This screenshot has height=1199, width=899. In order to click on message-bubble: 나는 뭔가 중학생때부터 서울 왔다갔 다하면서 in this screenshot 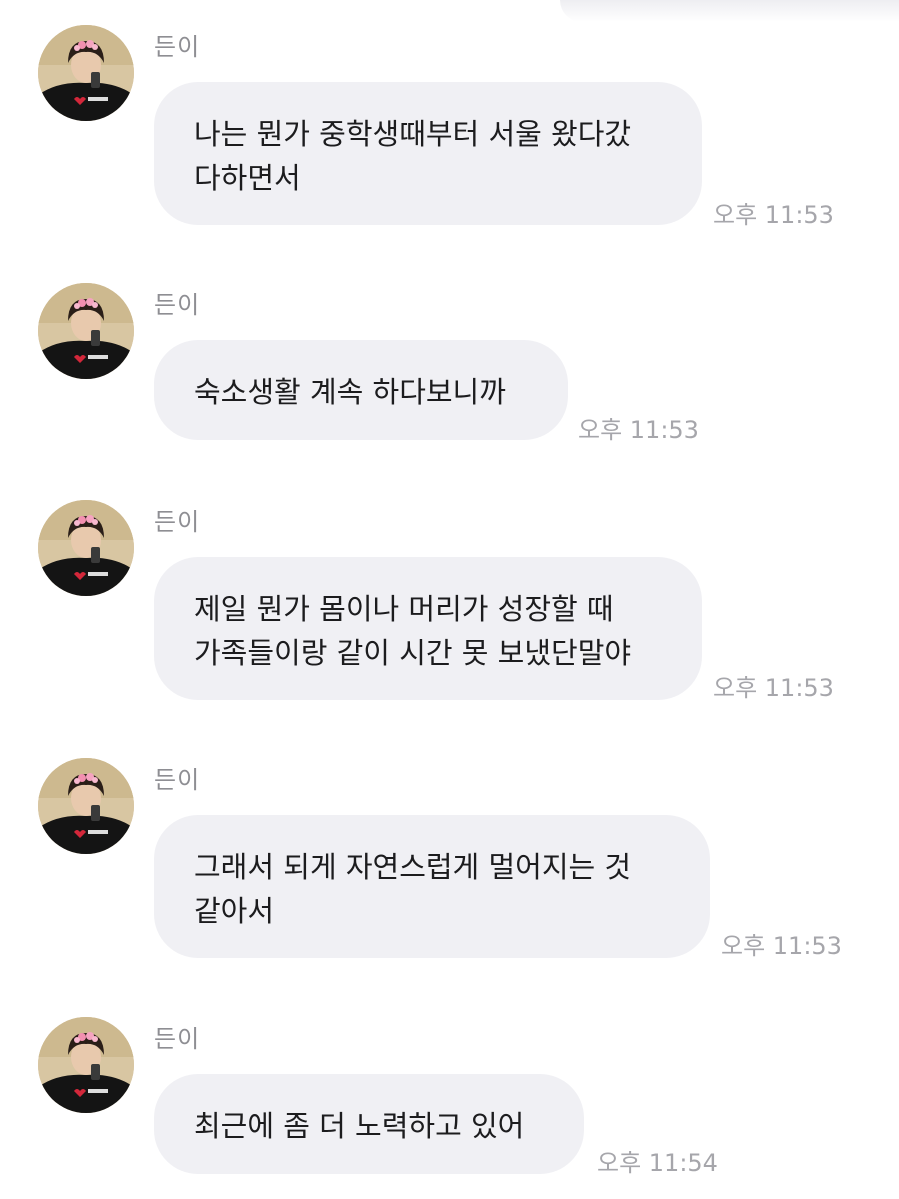, I will do `click(428, 153)`.